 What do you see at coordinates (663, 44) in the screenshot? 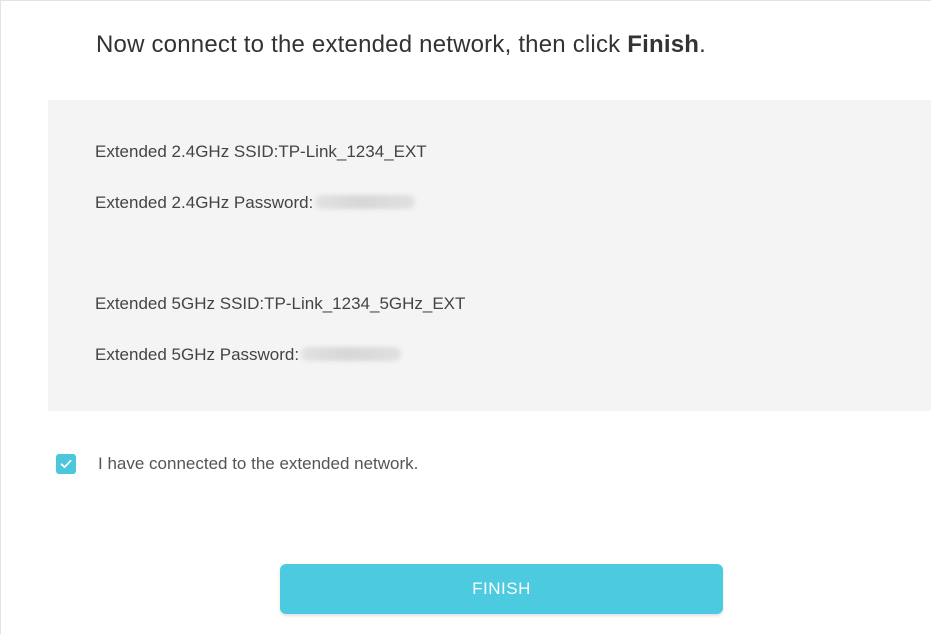
I see `instruction-finish-word: Finish` at bounding box center [663, 44].